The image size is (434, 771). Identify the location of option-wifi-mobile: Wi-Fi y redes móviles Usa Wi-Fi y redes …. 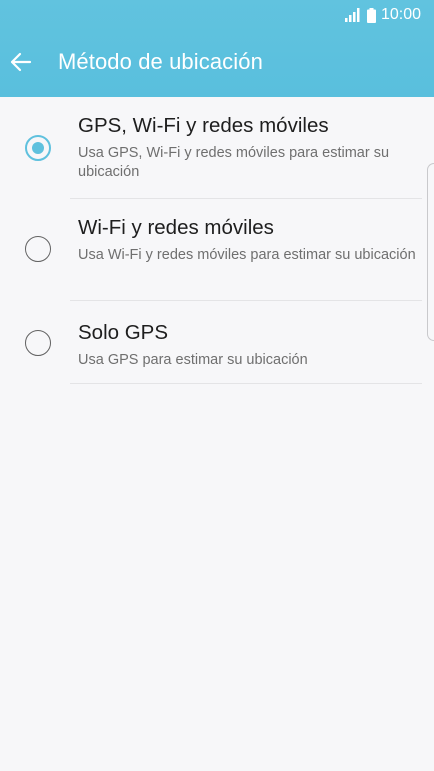
(217, 256).